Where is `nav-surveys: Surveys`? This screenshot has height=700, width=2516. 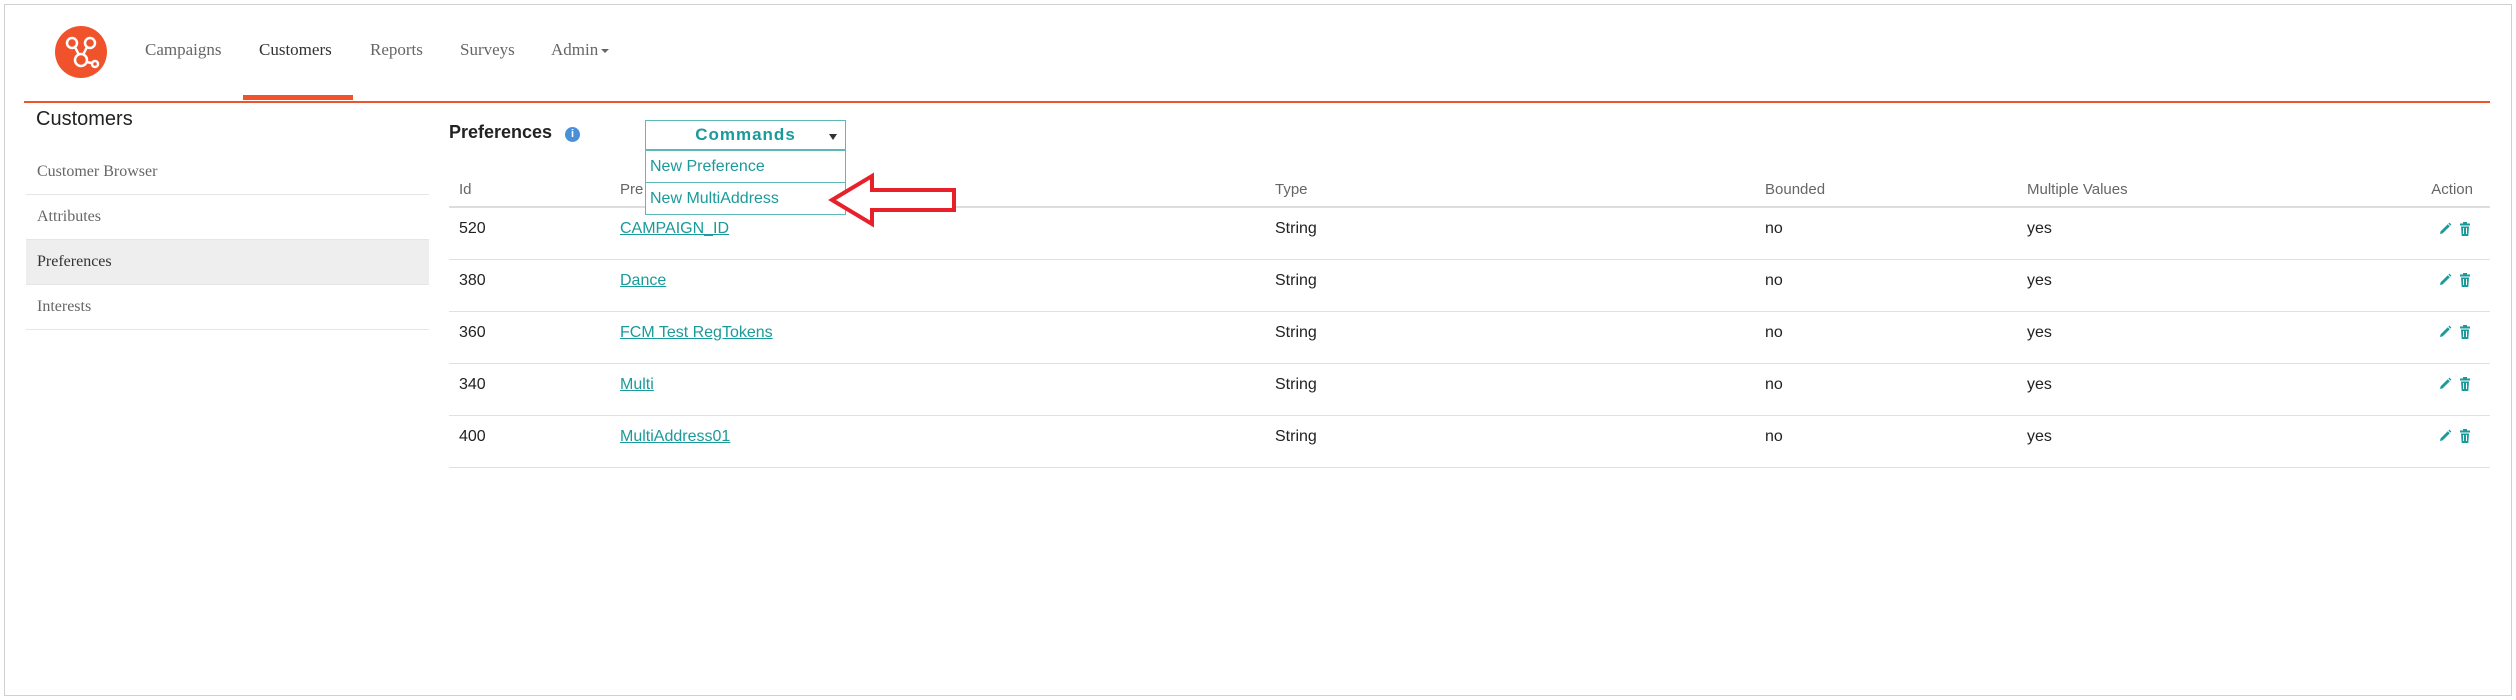
nav-surveys: Surveys is located at coordinates (487, 50).